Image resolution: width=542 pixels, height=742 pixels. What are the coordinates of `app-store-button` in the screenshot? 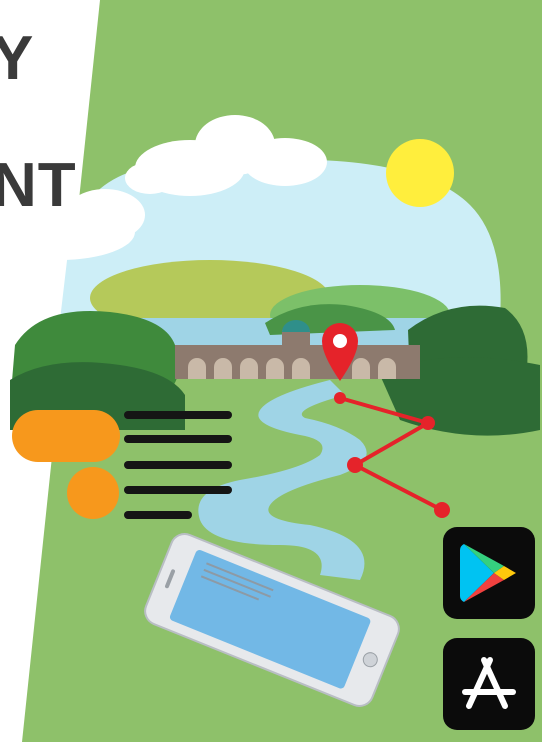 It's located at (489, 684).